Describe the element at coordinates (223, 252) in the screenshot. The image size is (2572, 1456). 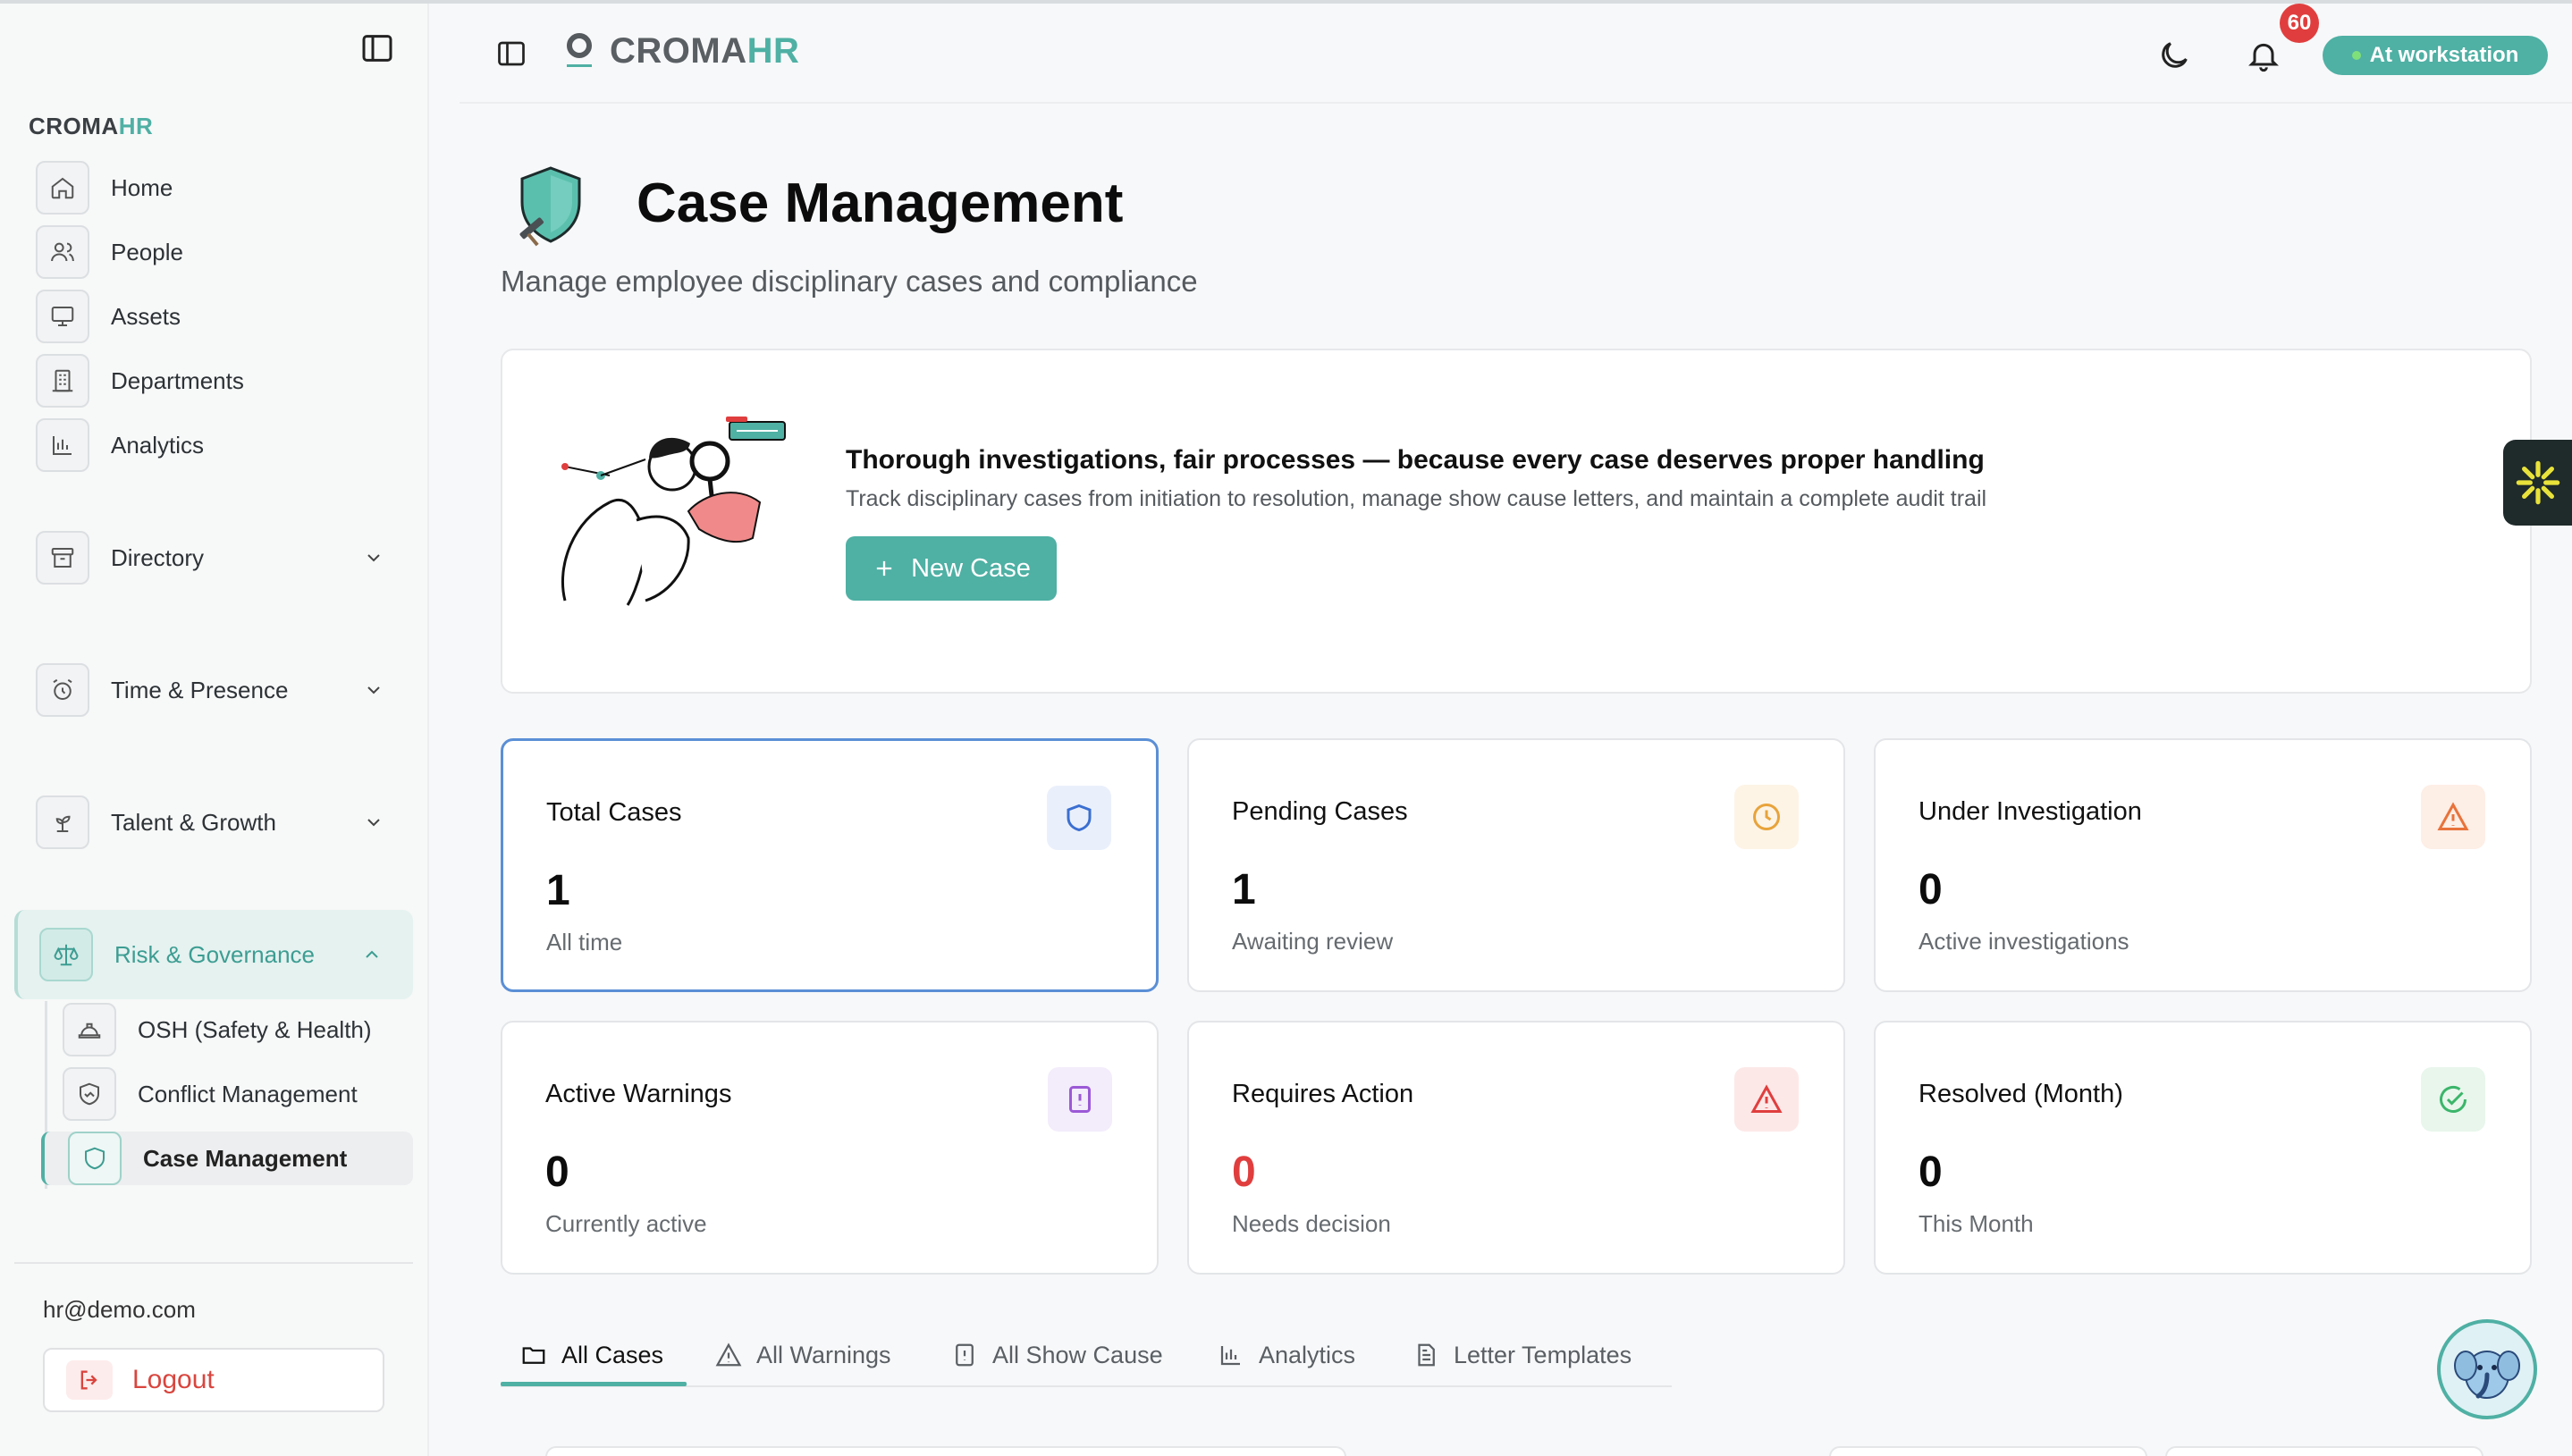
I see `sidebar-item-people: People` at that location.